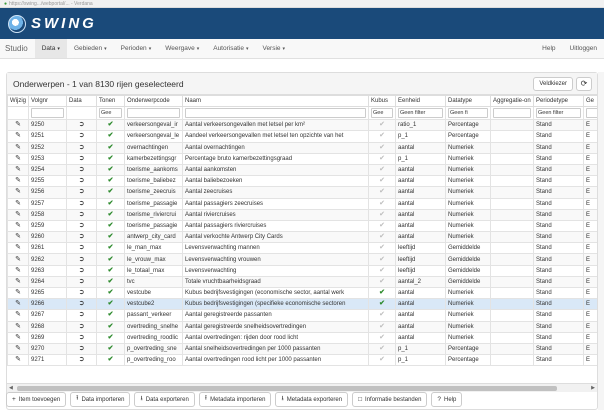  Describe the element at coordinates (601, 241) in the screenshot. I see `vertical-scrollbar` at that location.